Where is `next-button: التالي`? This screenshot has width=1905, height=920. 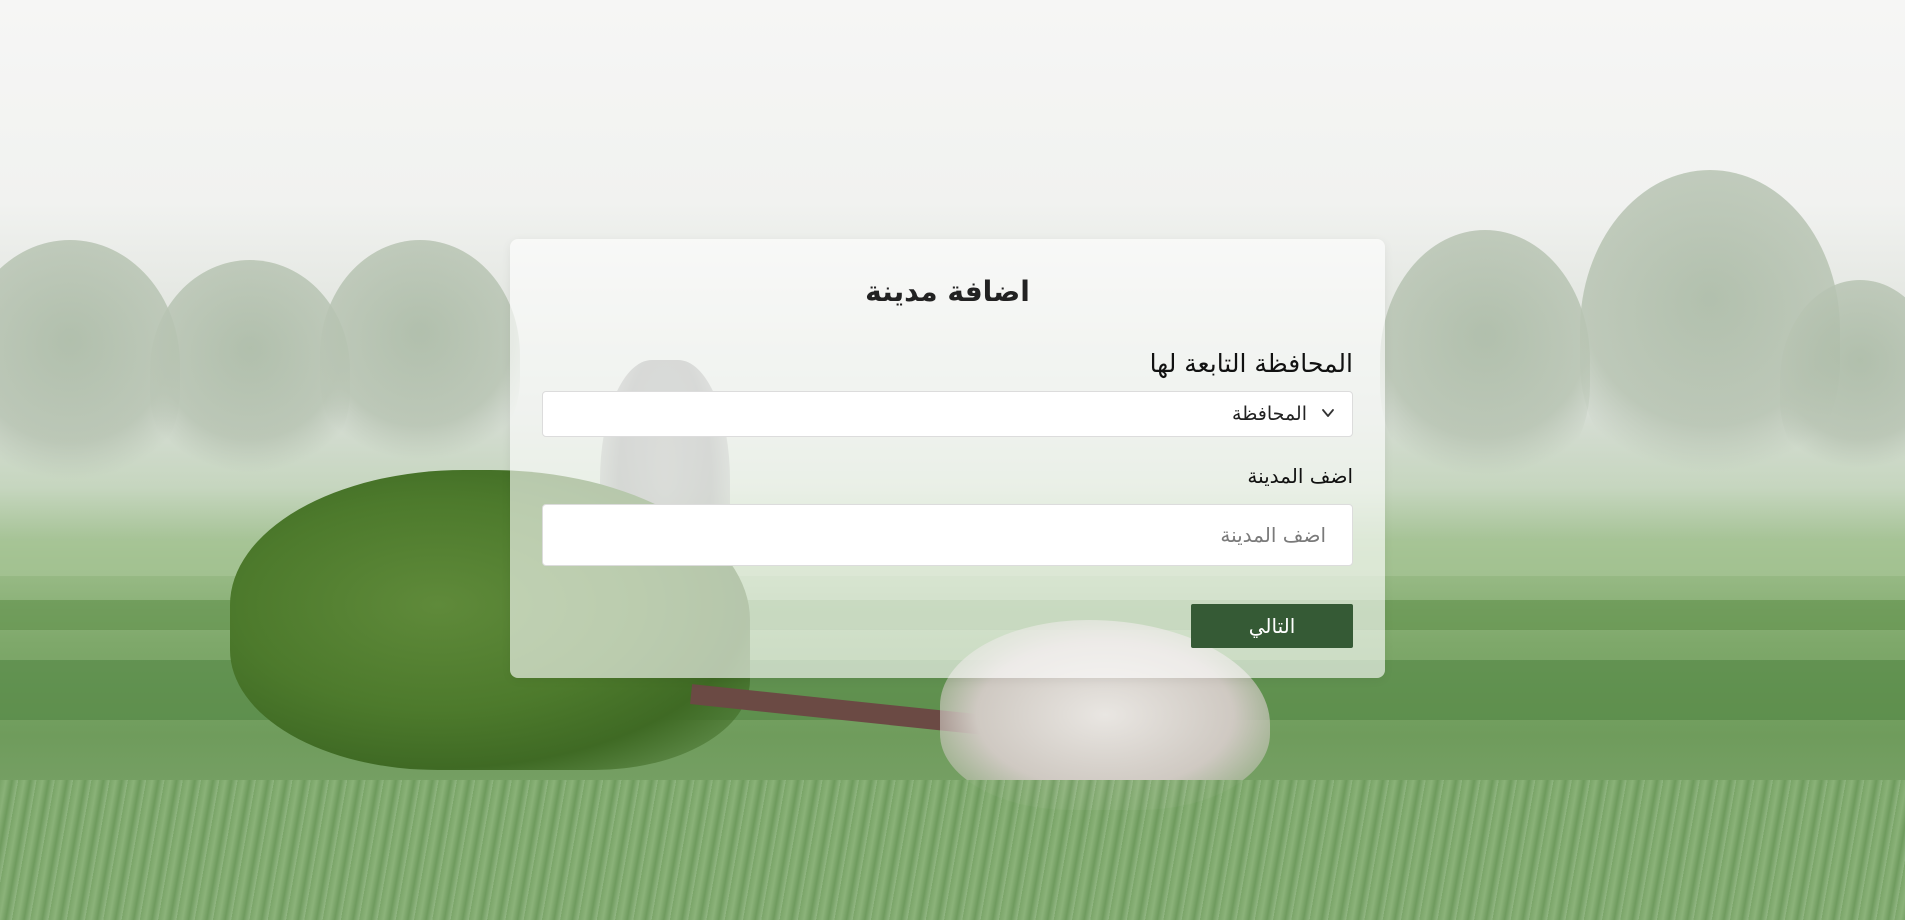 next-button: التالي is located at coordinates (1272, 626).